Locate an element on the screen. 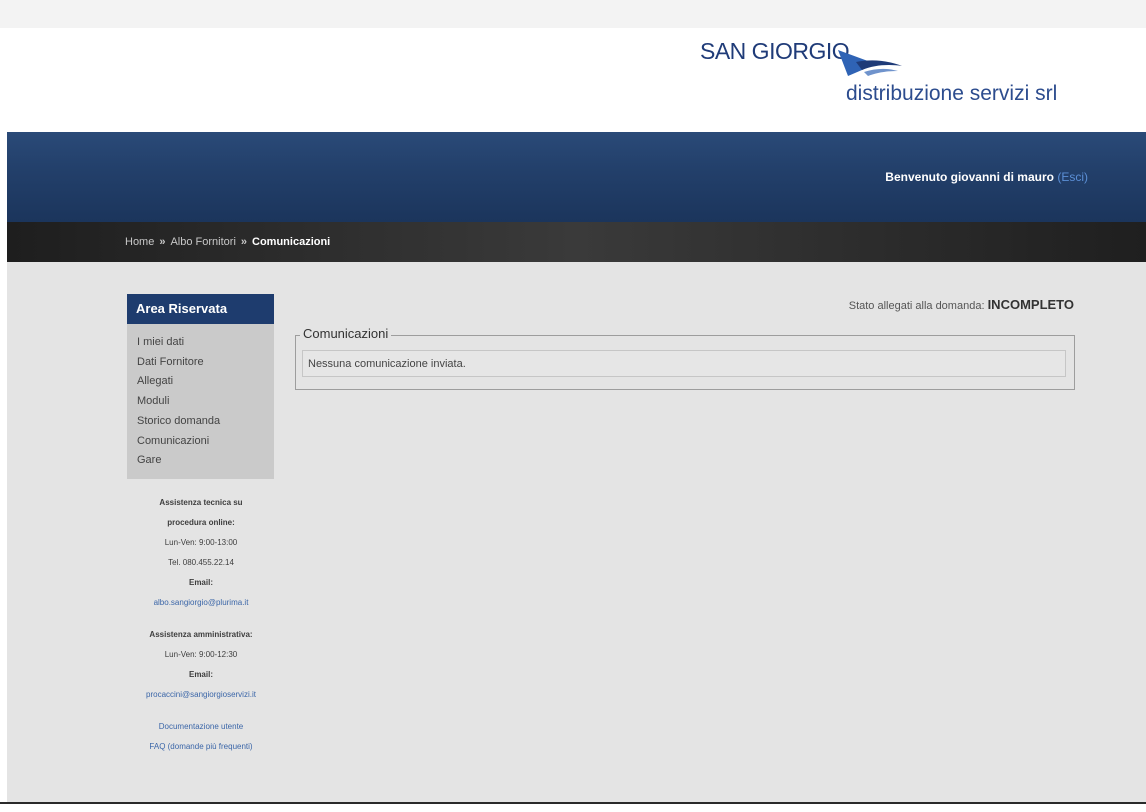 The height and width of the screenshot is (812, 1146). tech-assist-email-label: Email: is located at coordinates (200, 582).